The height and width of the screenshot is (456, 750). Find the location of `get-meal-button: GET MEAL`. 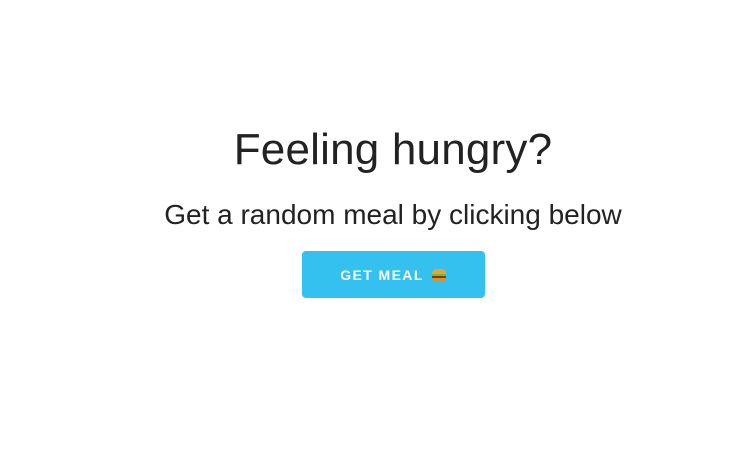

get-meal-button: GET MEAL is located at coordinates (393, 274).